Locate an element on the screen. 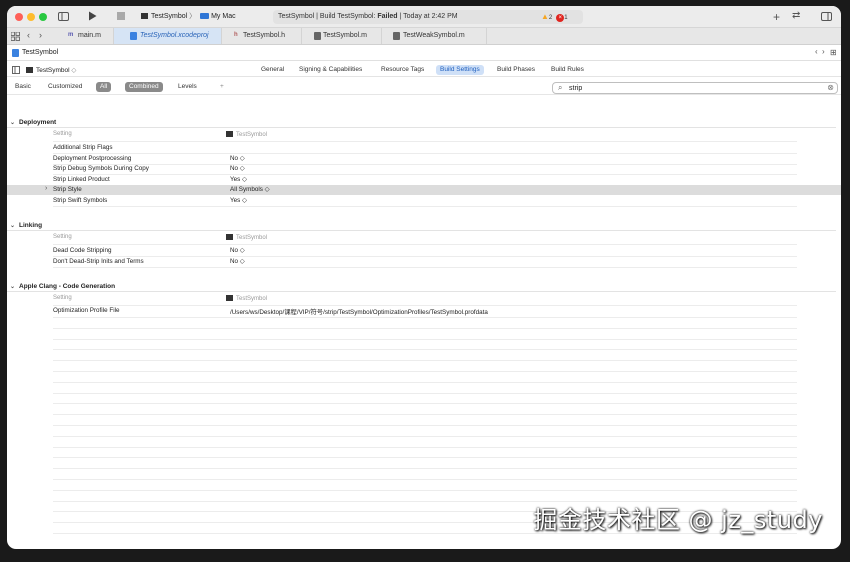 The width and height of the screenshot is (850, 562). destination-name: My Mac is located at coordinates (223, 16).